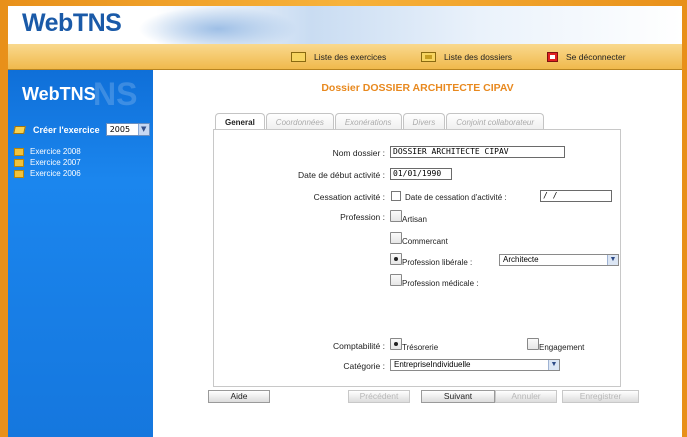 The image size is (687, 437). What do you see at coordinates (421, 174) in the screenshot?
I see `date-debut-input: 01/01/1990` at bounding box center [421, 174].